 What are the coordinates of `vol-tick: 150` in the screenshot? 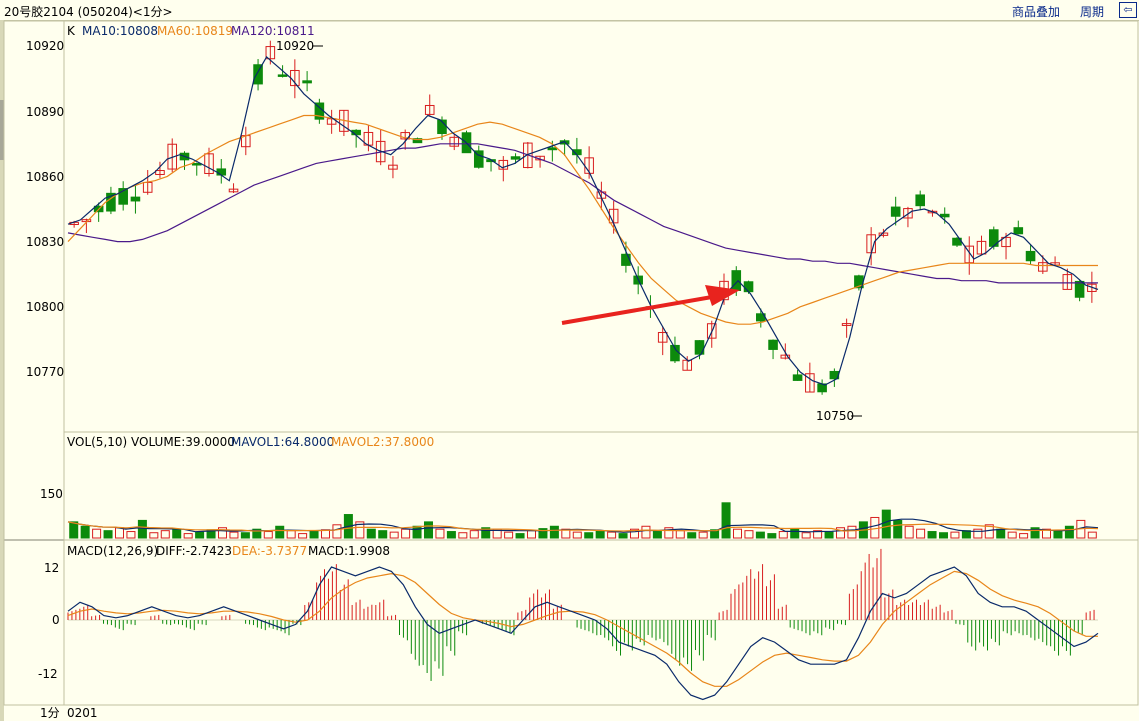 It's located at (51, 494).